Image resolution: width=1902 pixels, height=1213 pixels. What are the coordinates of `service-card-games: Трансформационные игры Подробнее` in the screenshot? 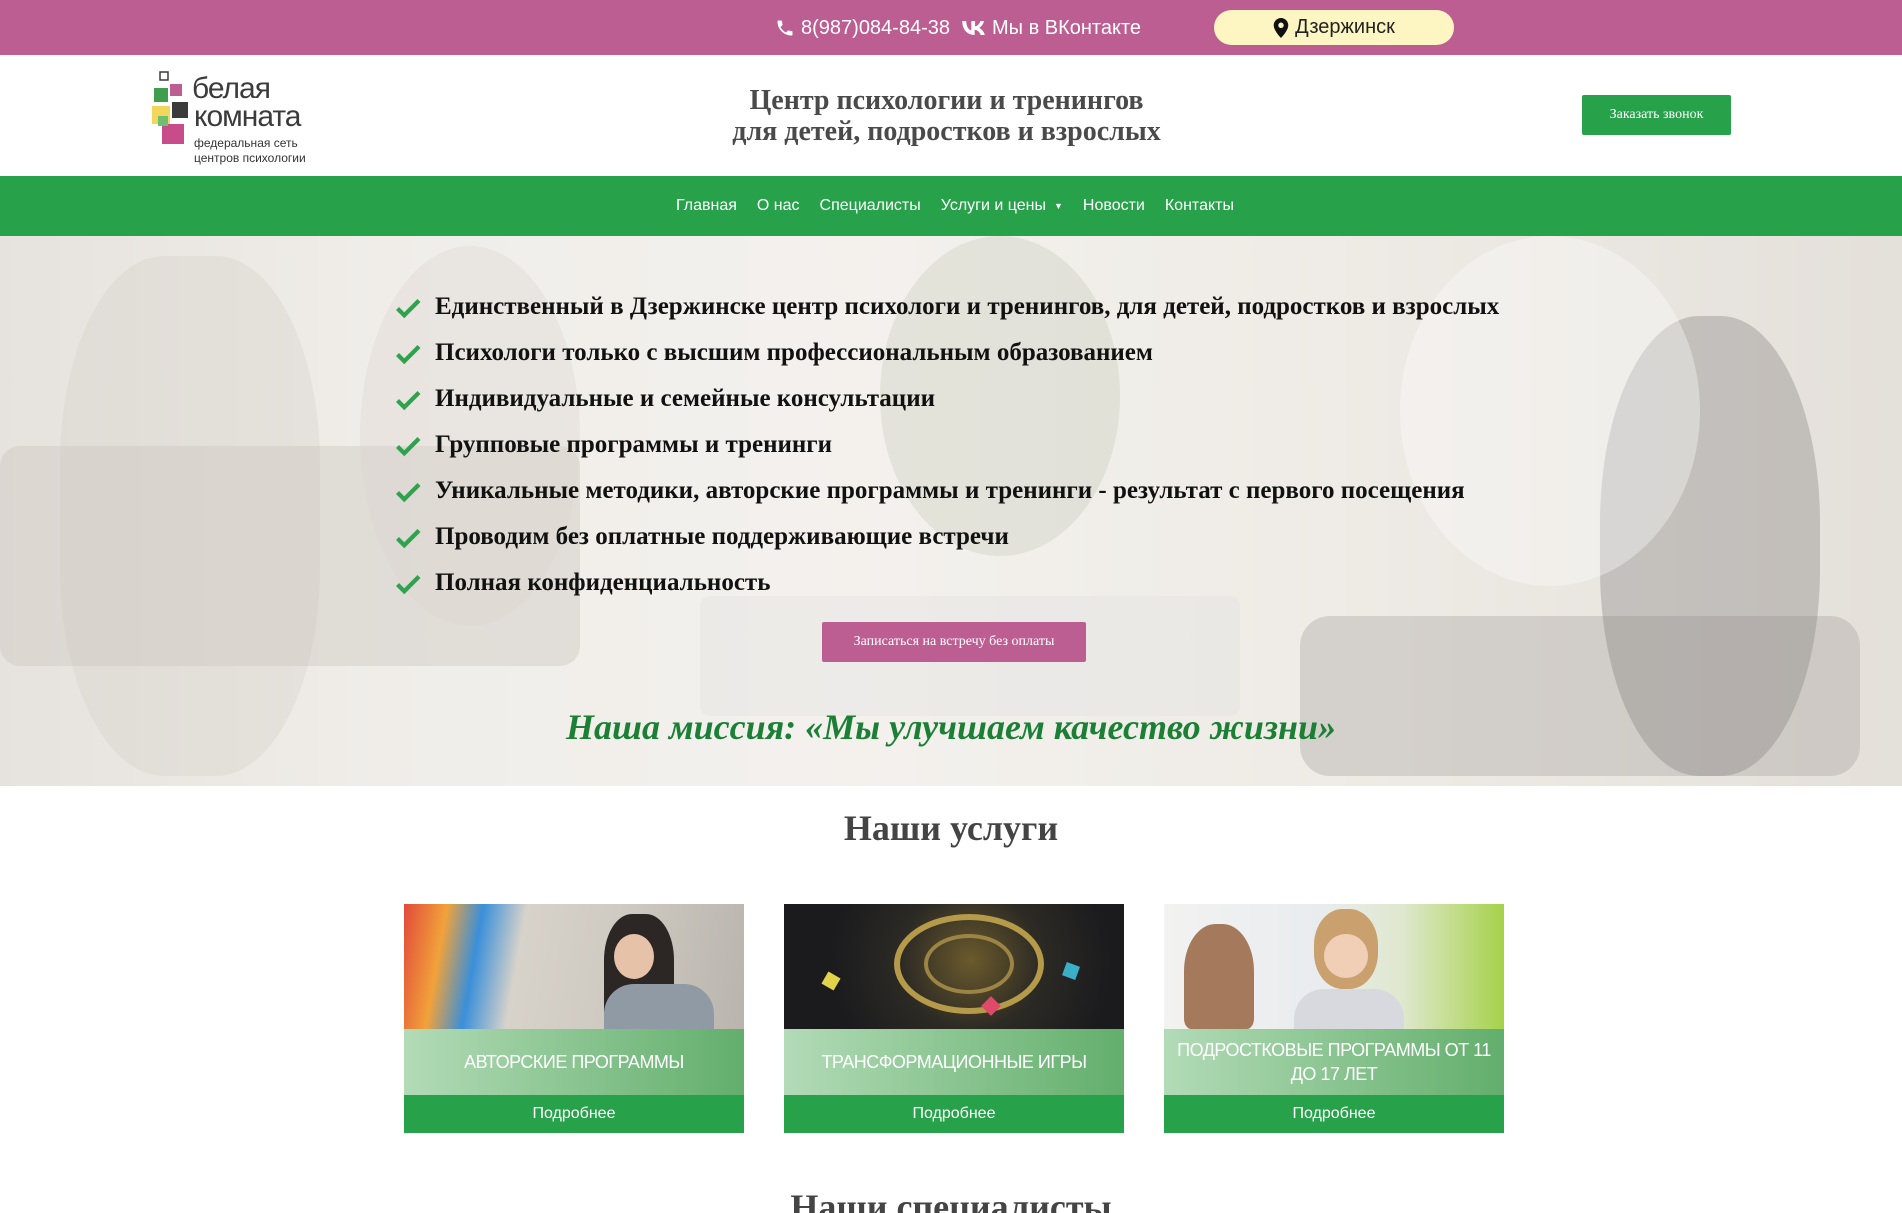 It's located at (954, 1018).